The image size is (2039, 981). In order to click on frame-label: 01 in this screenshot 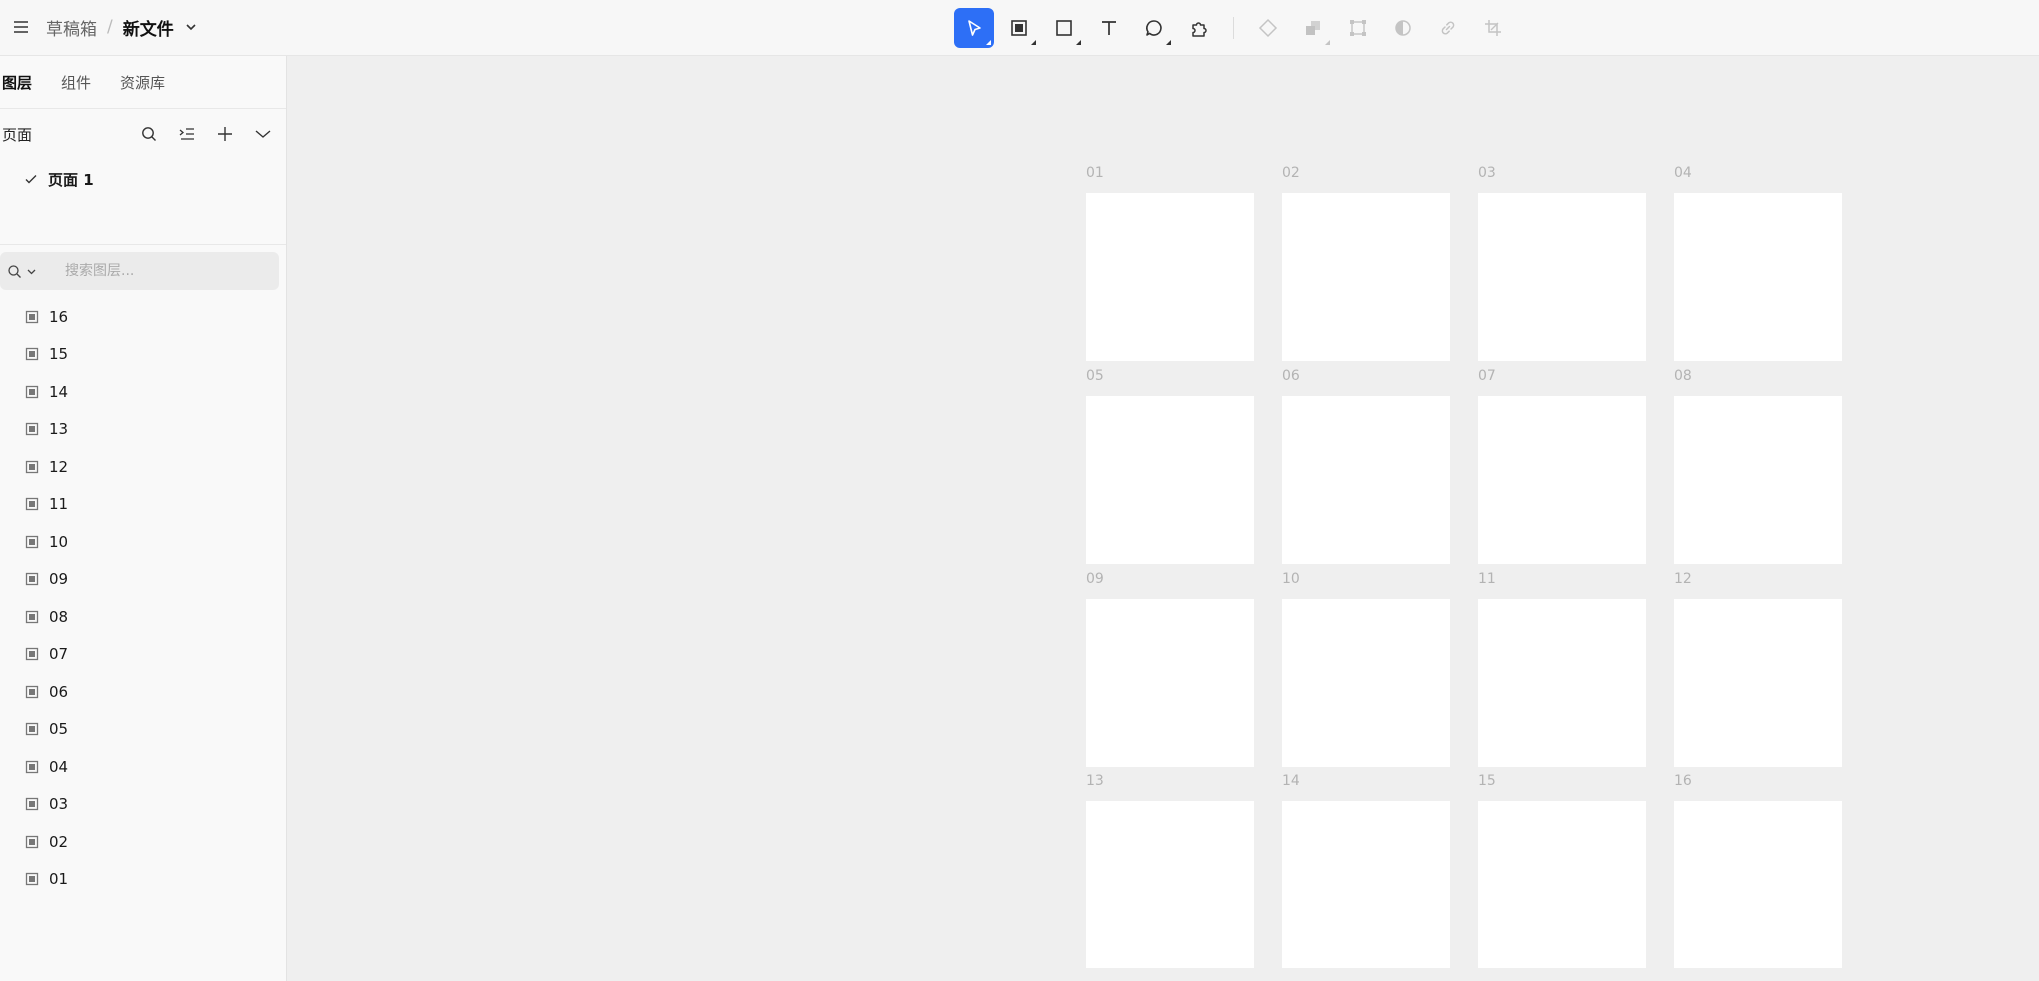, I will do `click(1095, 173)`.